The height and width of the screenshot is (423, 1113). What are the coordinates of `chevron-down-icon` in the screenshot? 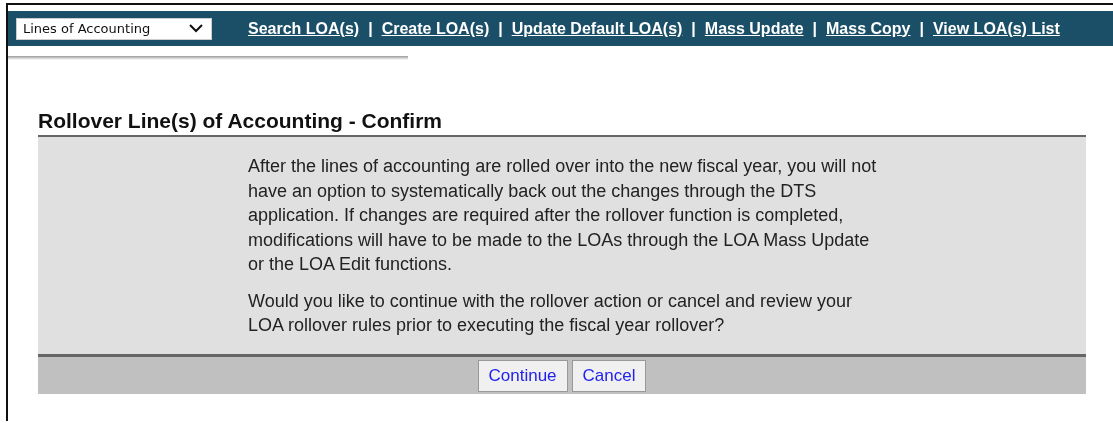 It's located at (196, 28).